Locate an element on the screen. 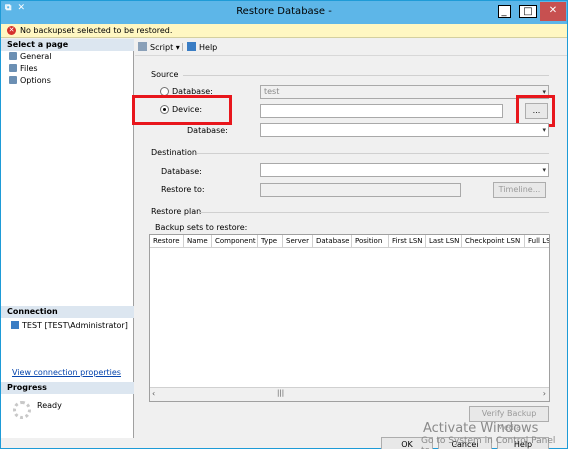  column-header-database: Database is located at coordinates (332, 241).